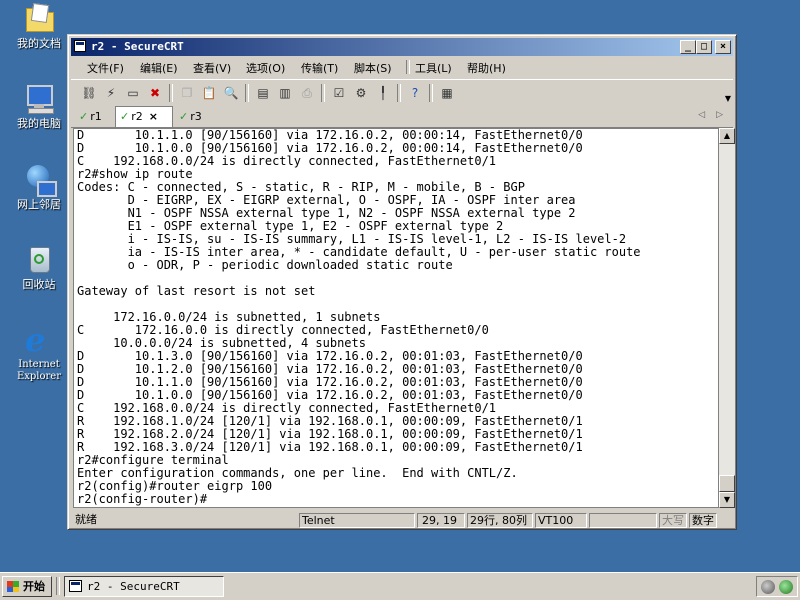 This screenshot has height=600, width=800. I want to click on desktop-icon-my-documents: 我的文档, so click(39, 26).